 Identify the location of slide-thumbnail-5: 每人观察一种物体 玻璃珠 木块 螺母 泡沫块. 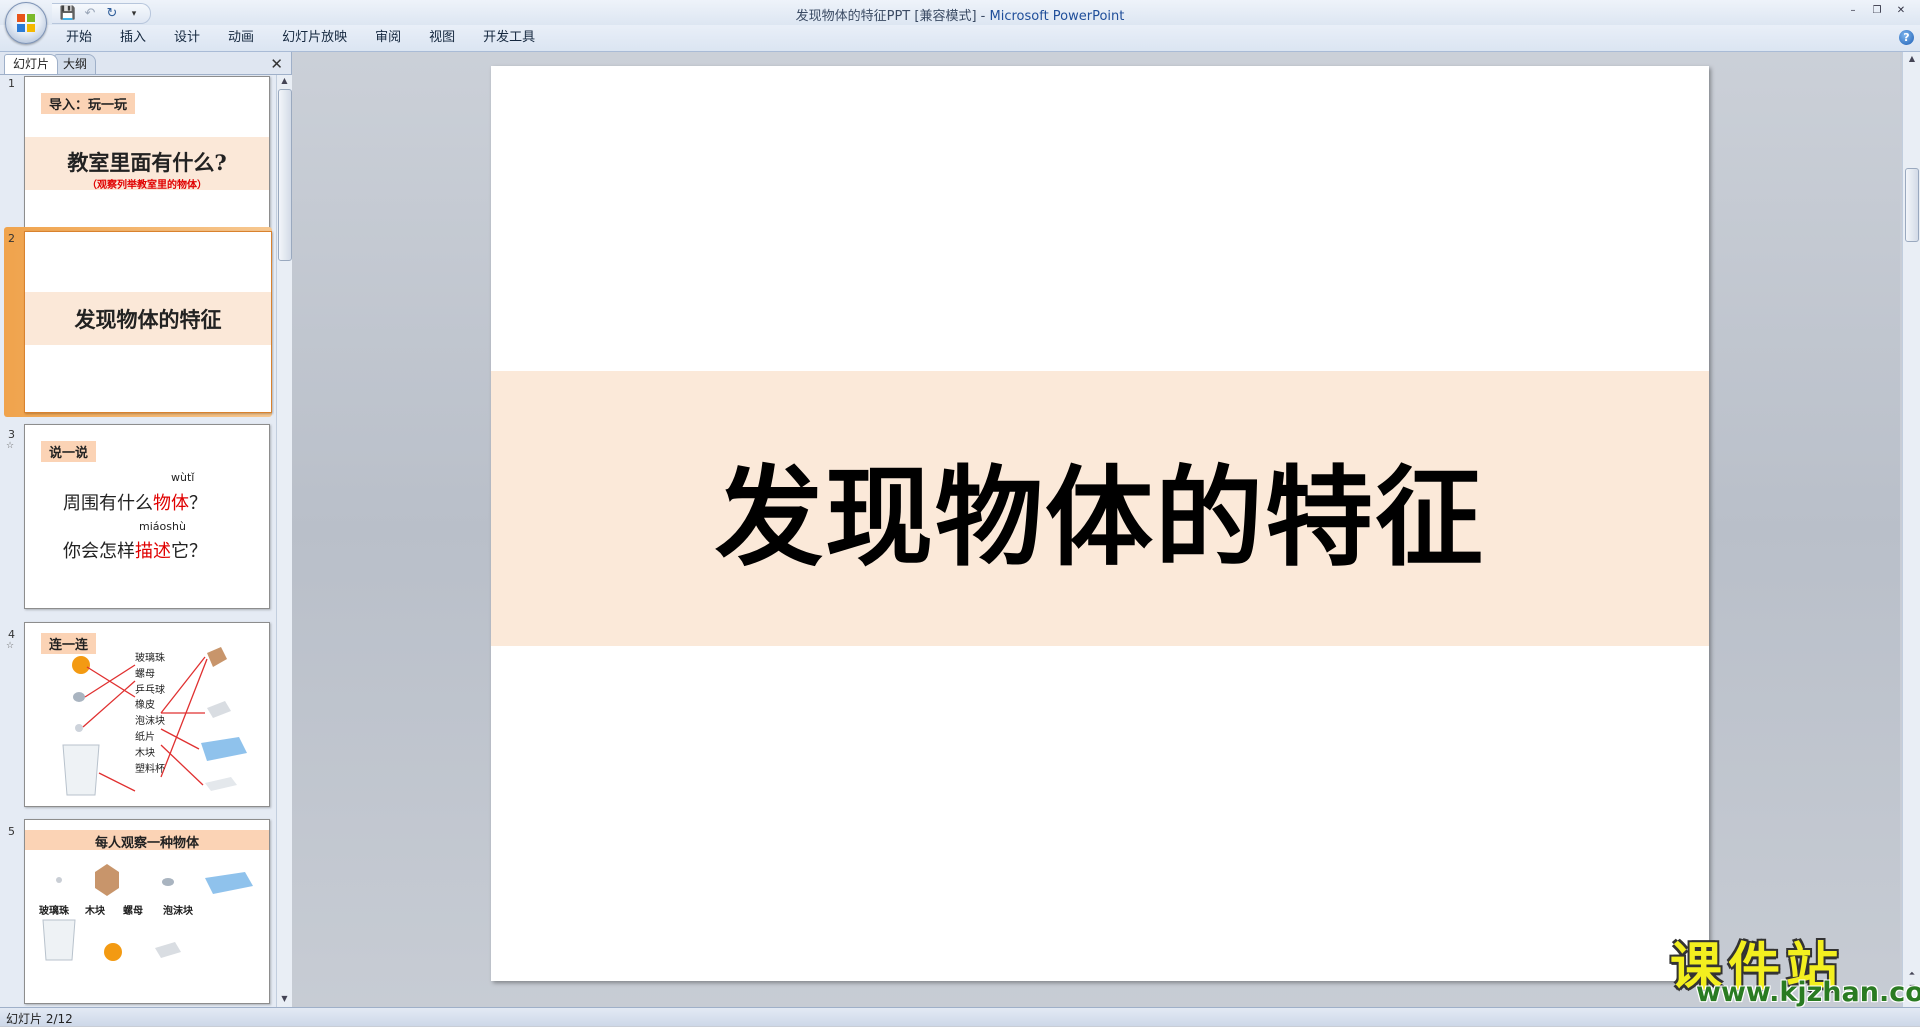
(139, 908).